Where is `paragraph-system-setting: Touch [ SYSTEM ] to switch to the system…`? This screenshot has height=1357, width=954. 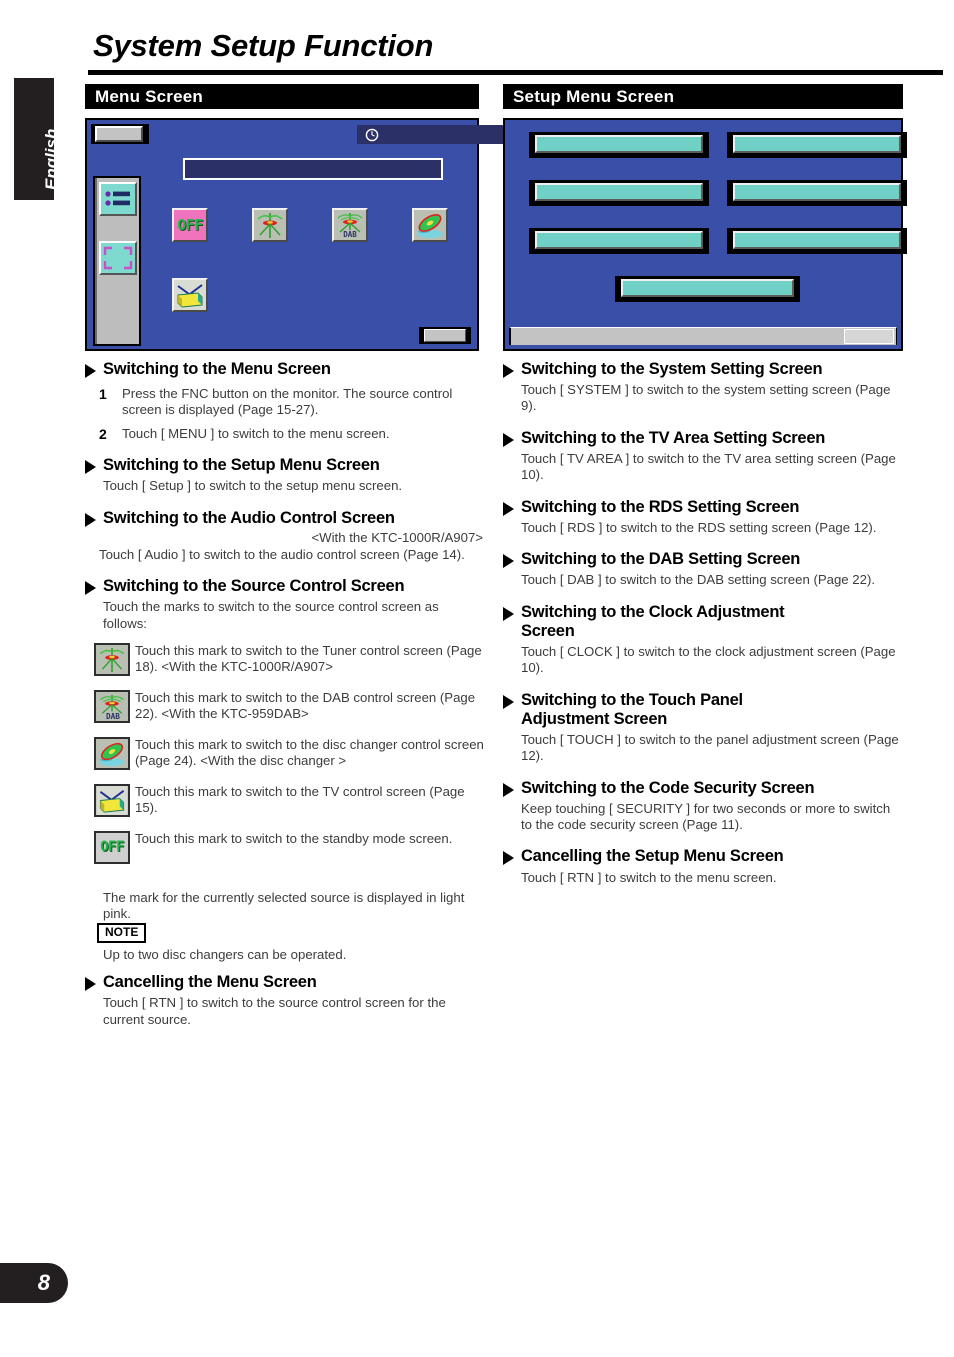
paragraph-system-setting: Touch [ SYSTEM ] to switch to the system… is located at coordinates (706, 398).